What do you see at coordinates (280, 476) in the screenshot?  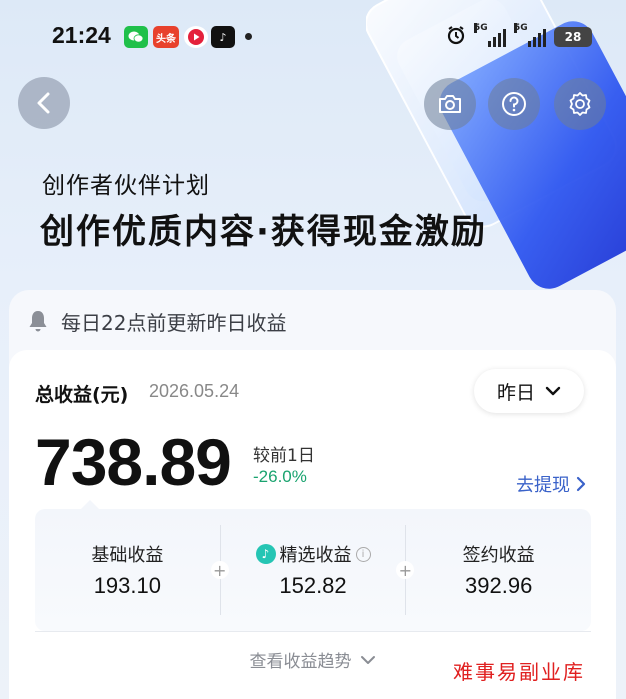 I see `compare-value: -26.0%` at bounding box center [280, 476].